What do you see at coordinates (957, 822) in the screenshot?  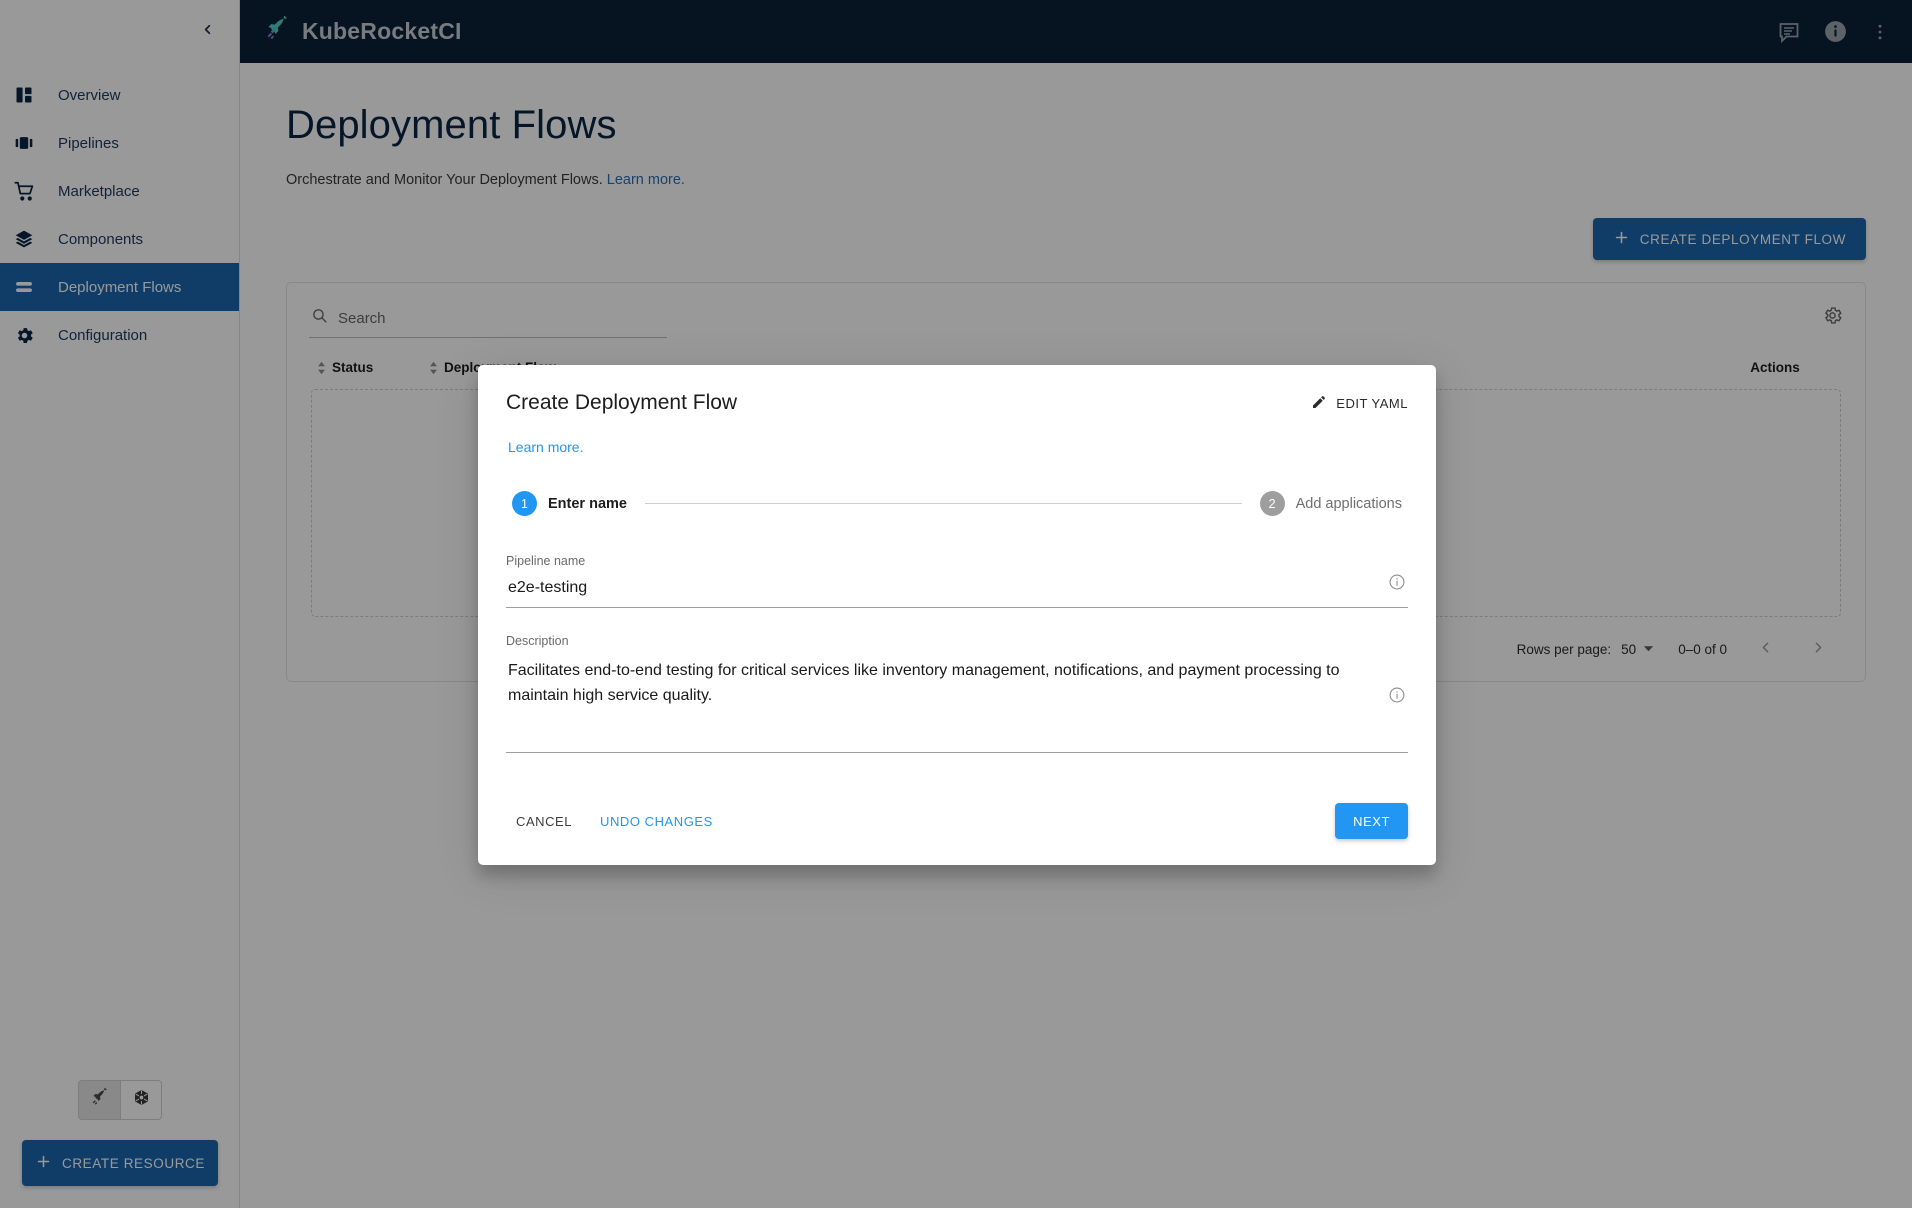 I see `dialog-footer: CANCEL UNDO CHANGES NEXT` at bounding box center [957, 822].